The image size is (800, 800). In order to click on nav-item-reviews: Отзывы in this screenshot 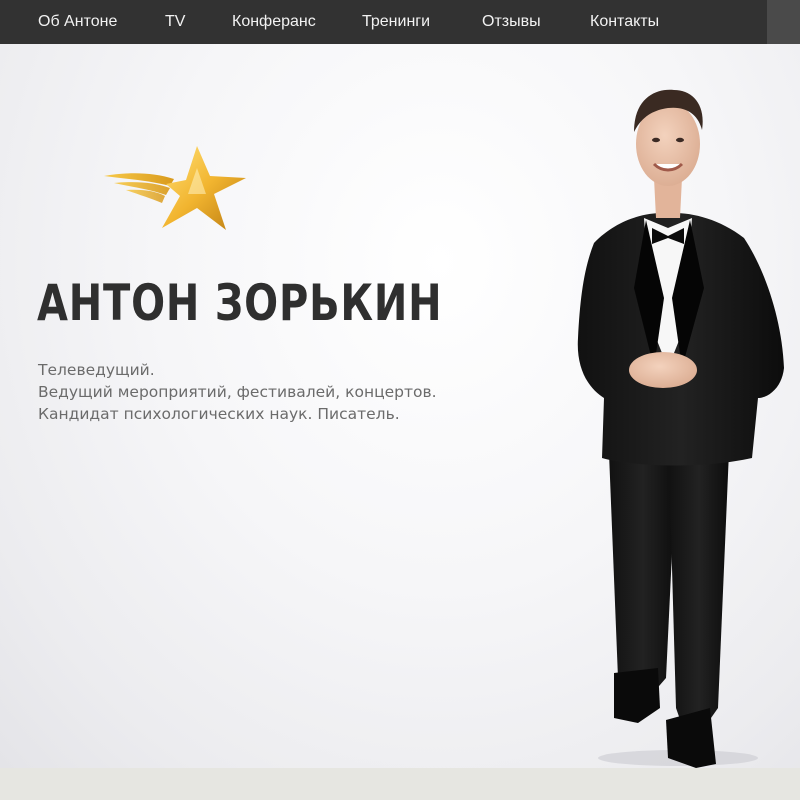, I will do `click(511, 22)`.